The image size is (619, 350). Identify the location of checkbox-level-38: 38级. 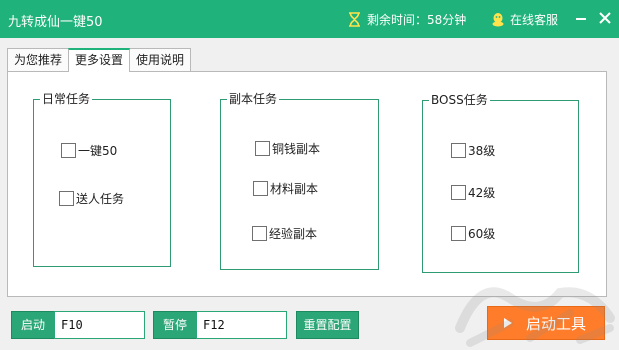
(473, 150).